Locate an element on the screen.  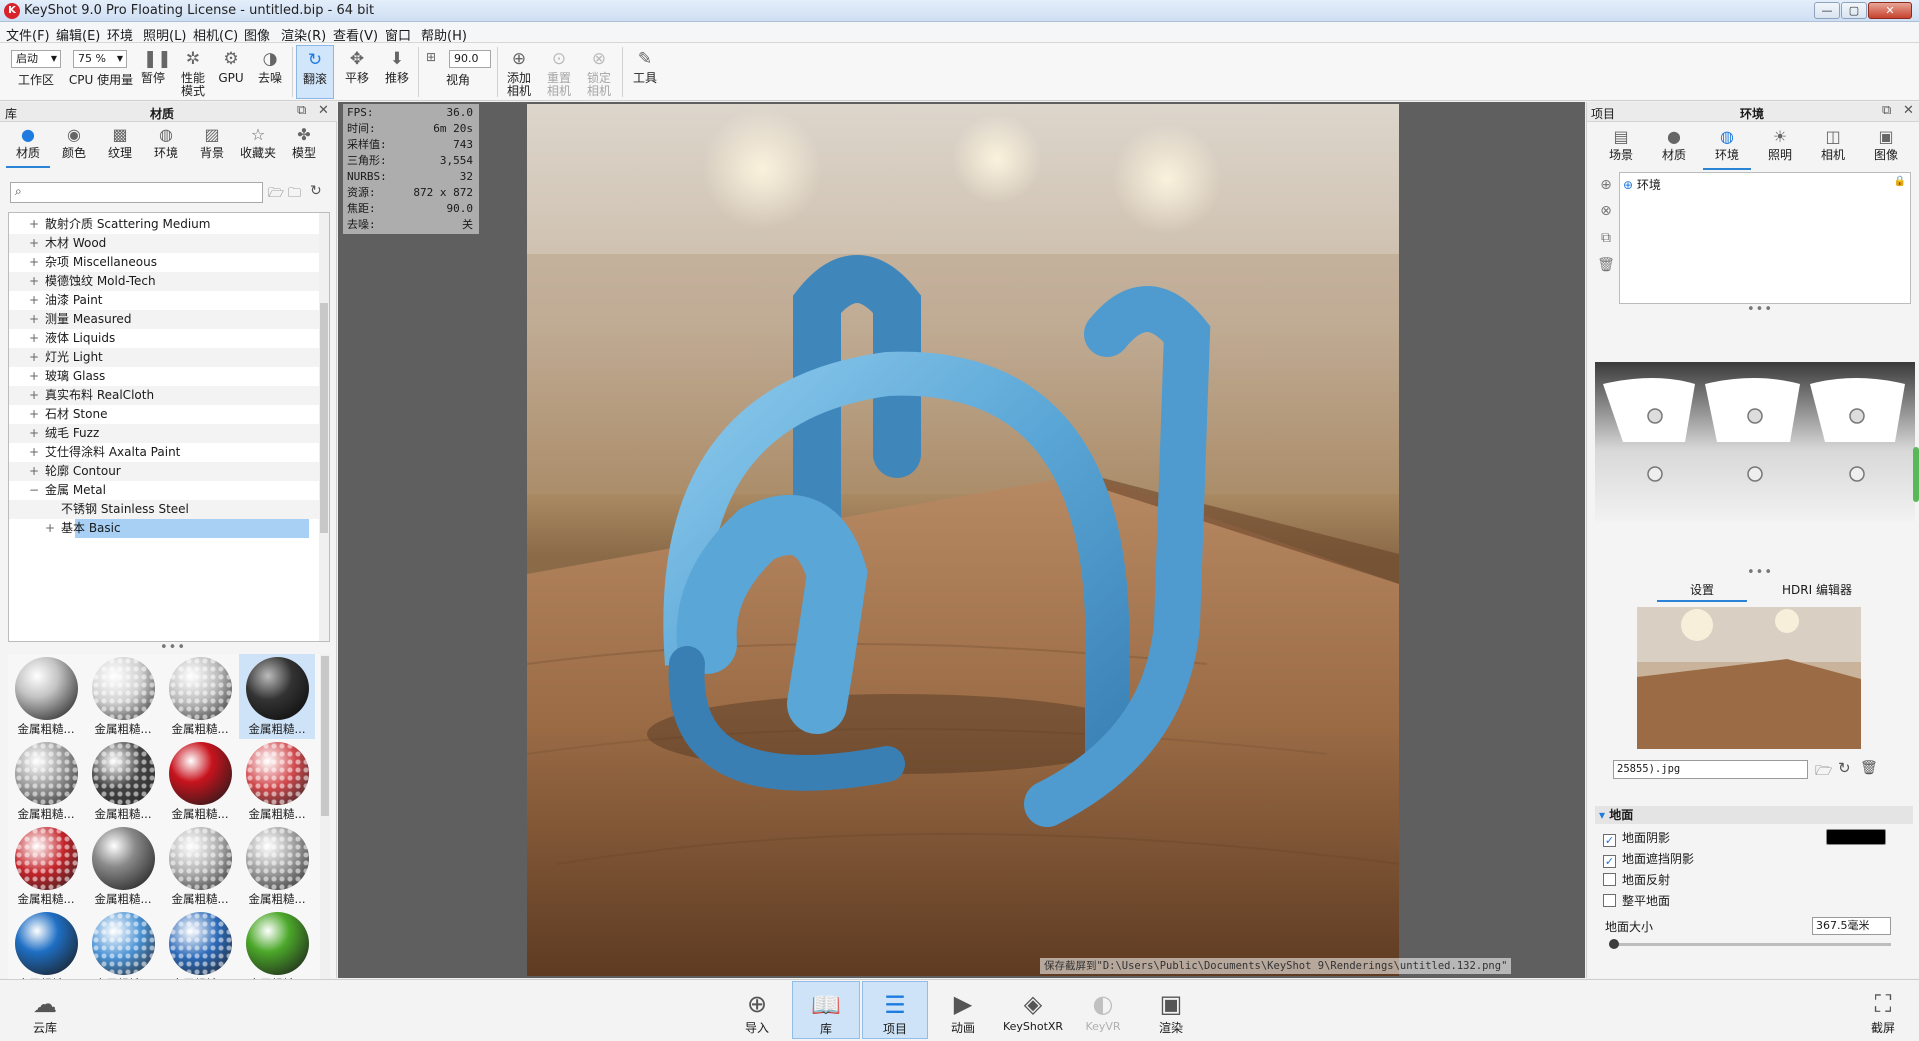
menu-edit: 编辑(E) is located at coordinates (78, 34).